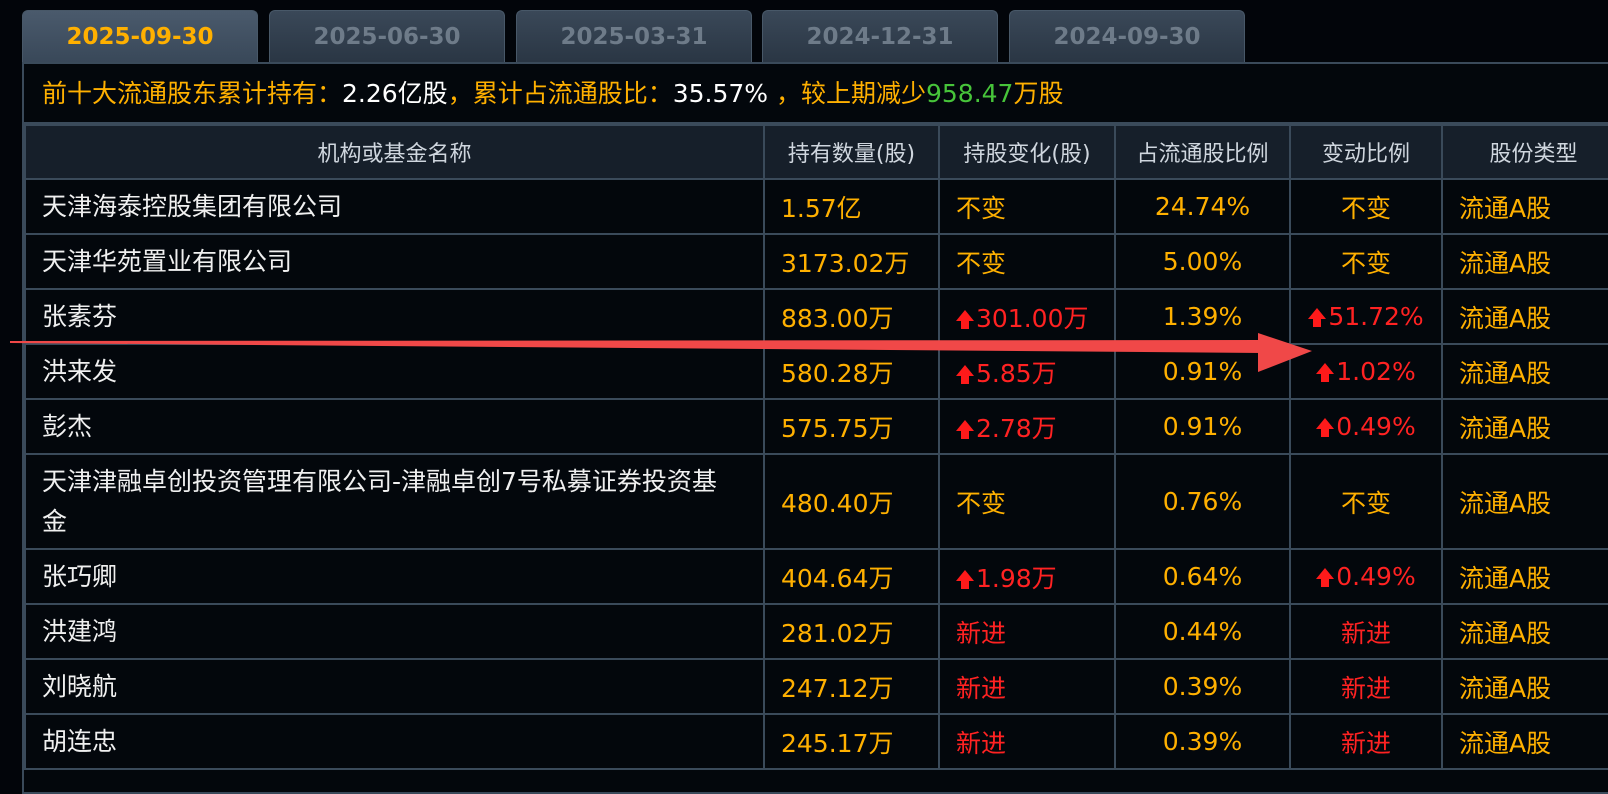  I want to click on cell-qty: 575.75万, so click(851, 426).